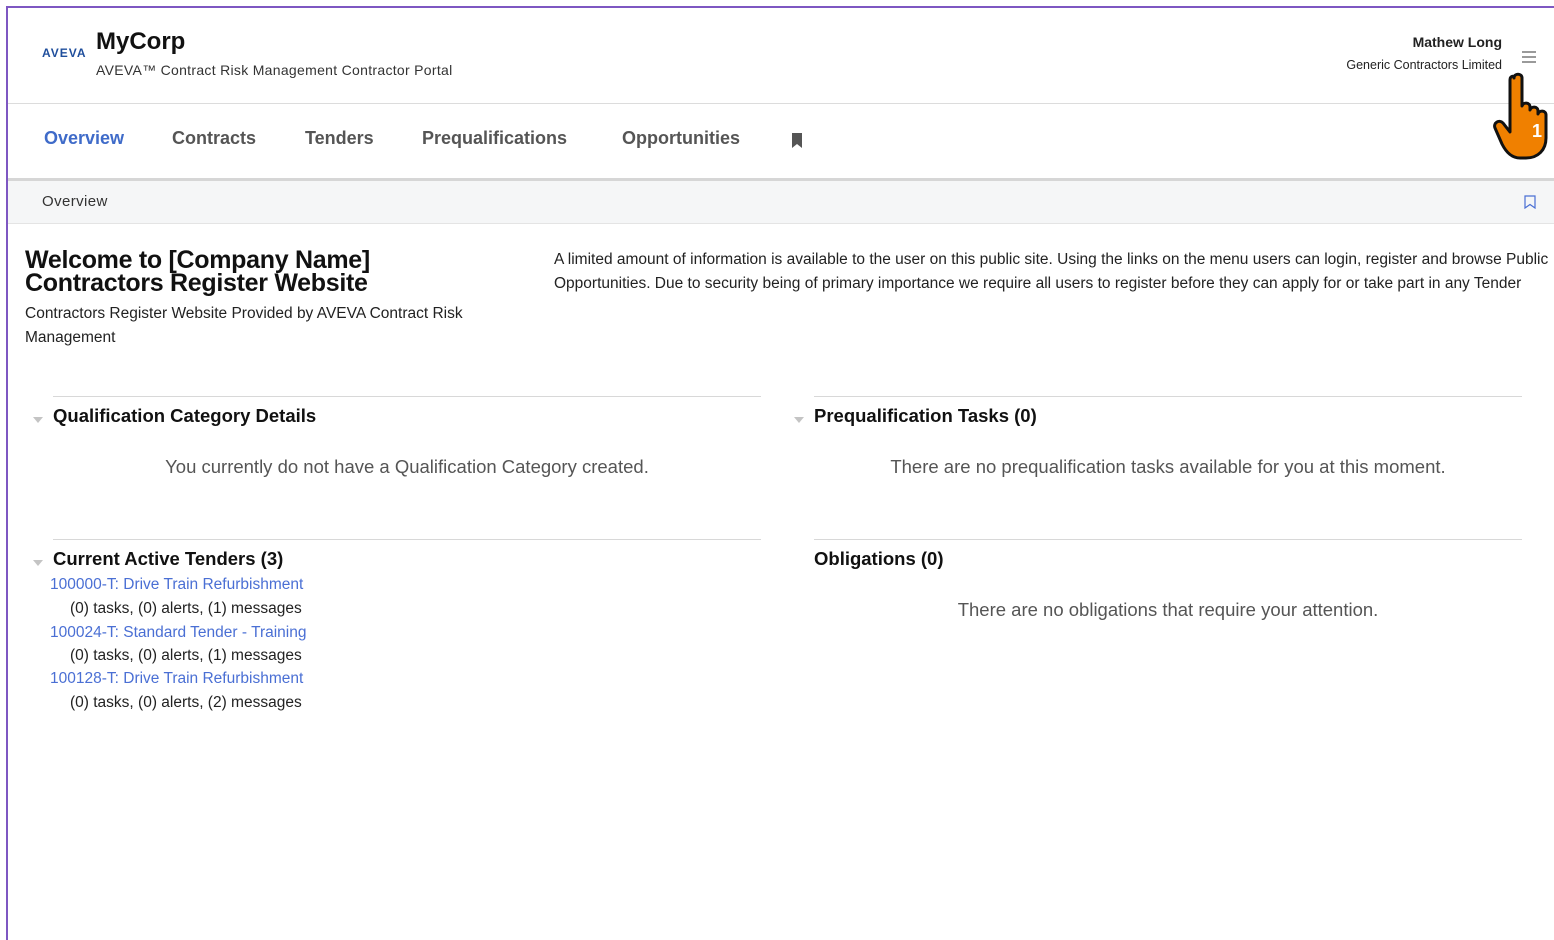 The height and width of the screenshot is (940, 1554). Describe the element at coordinates (925, 415) in the screenshot. I see `prequal-tasks-panel-title: Prequalification Tasks (0)` at that location.